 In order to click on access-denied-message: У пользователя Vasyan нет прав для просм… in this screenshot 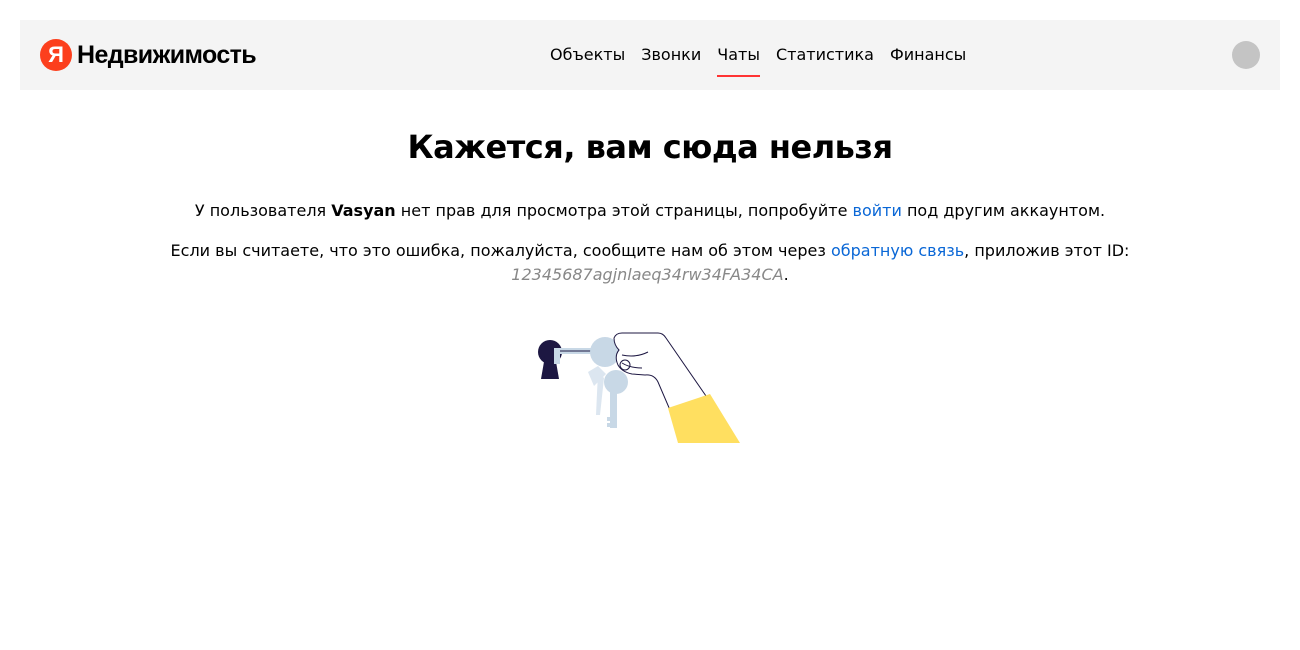, I will do `click(650, 211)`.